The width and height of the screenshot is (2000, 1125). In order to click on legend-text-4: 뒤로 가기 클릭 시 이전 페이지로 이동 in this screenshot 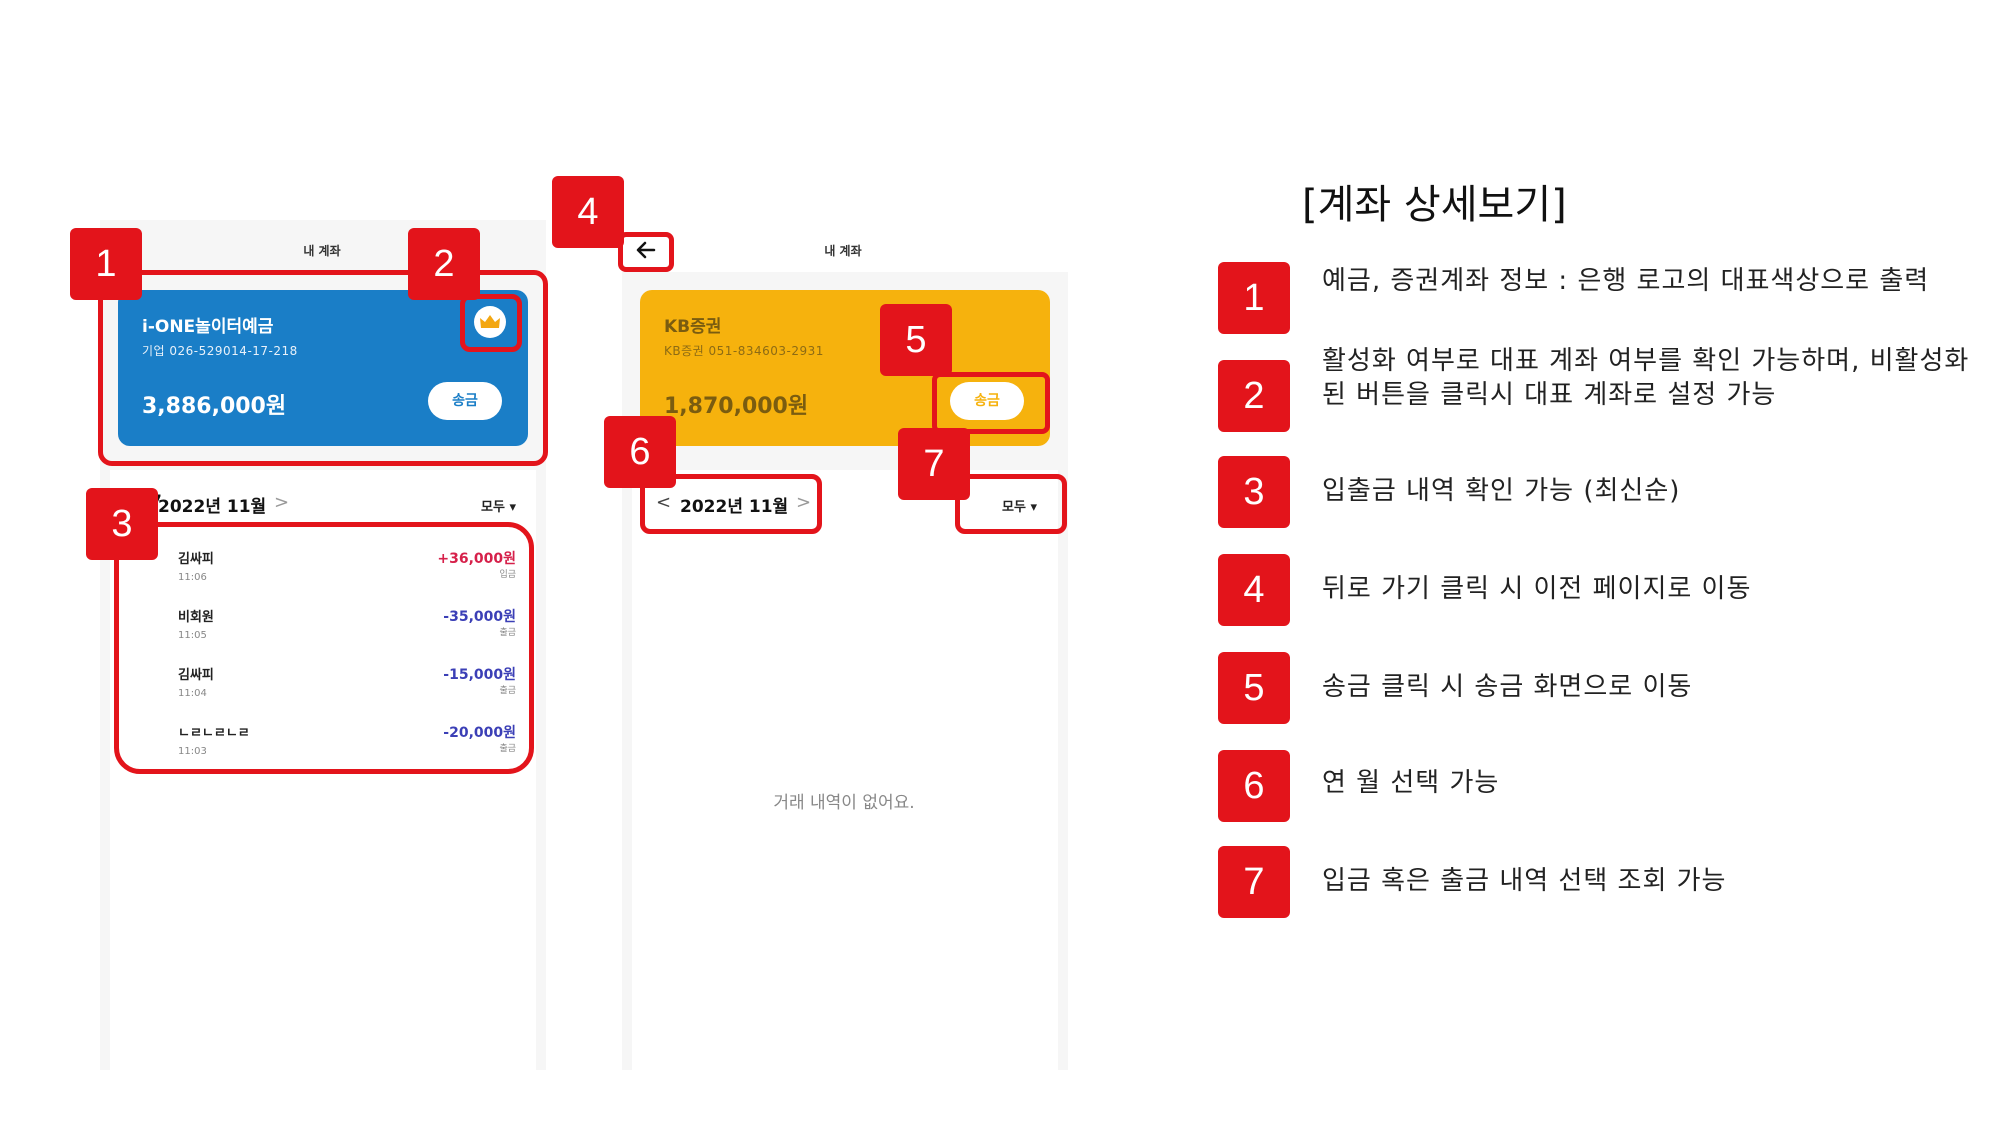, I will do `click(1537, 589)`.